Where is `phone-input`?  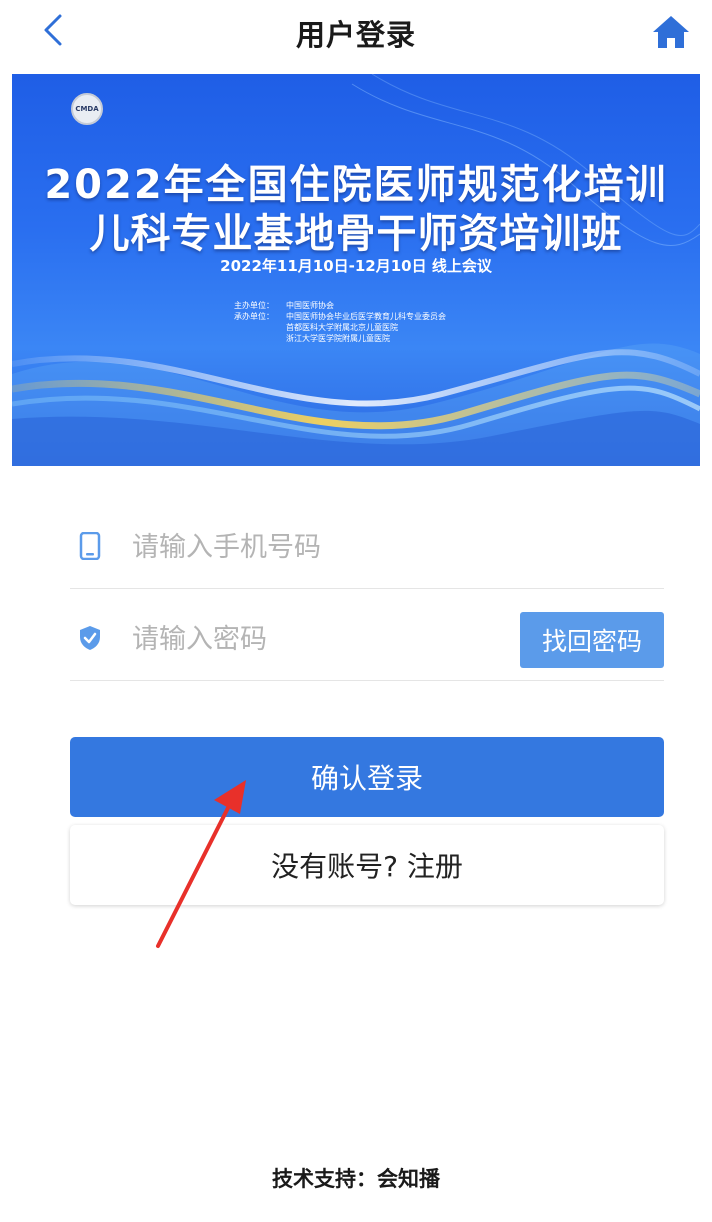 phone-input is located at coordinates (322, 547).